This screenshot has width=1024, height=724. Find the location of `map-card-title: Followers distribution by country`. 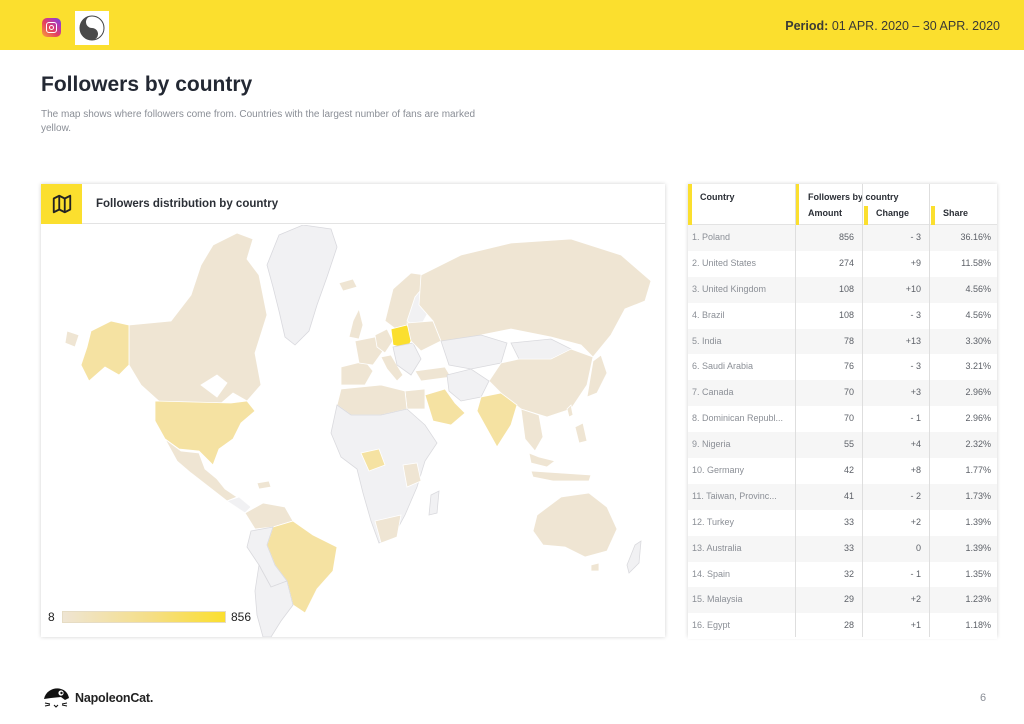

map-card-title: Followers distribution by country is located at coordinates (187, 204).